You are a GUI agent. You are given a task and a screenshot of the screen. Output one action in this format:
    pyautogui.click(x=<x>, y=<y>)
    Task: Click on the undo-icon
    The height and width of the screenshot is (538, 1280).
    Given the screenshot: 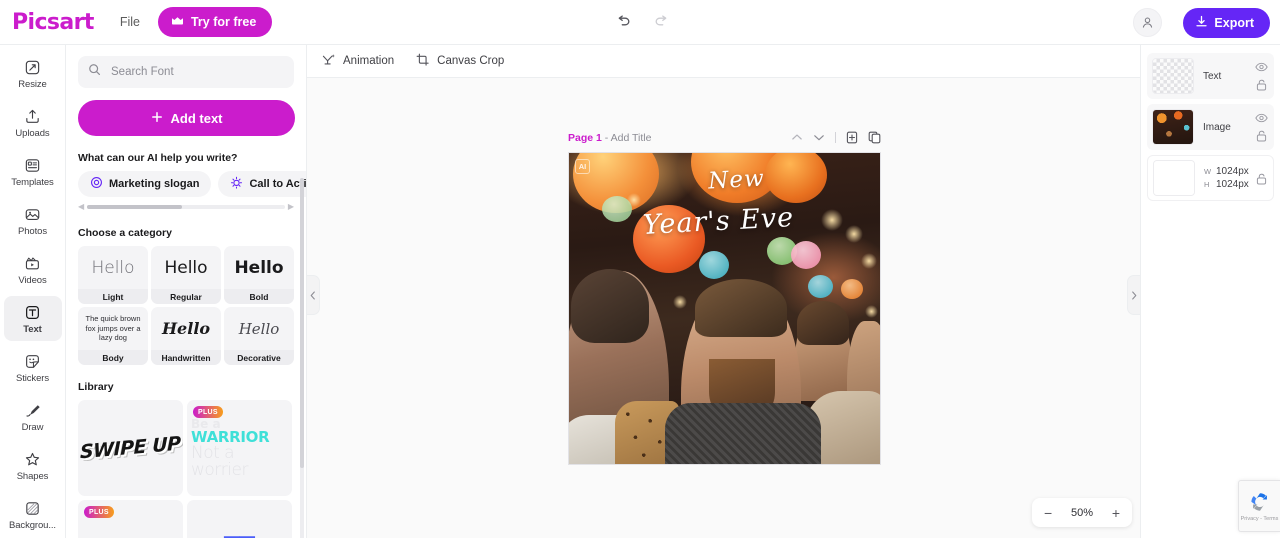 What is the action you would take?
    pyautogui.click(x=623, y=22)
    